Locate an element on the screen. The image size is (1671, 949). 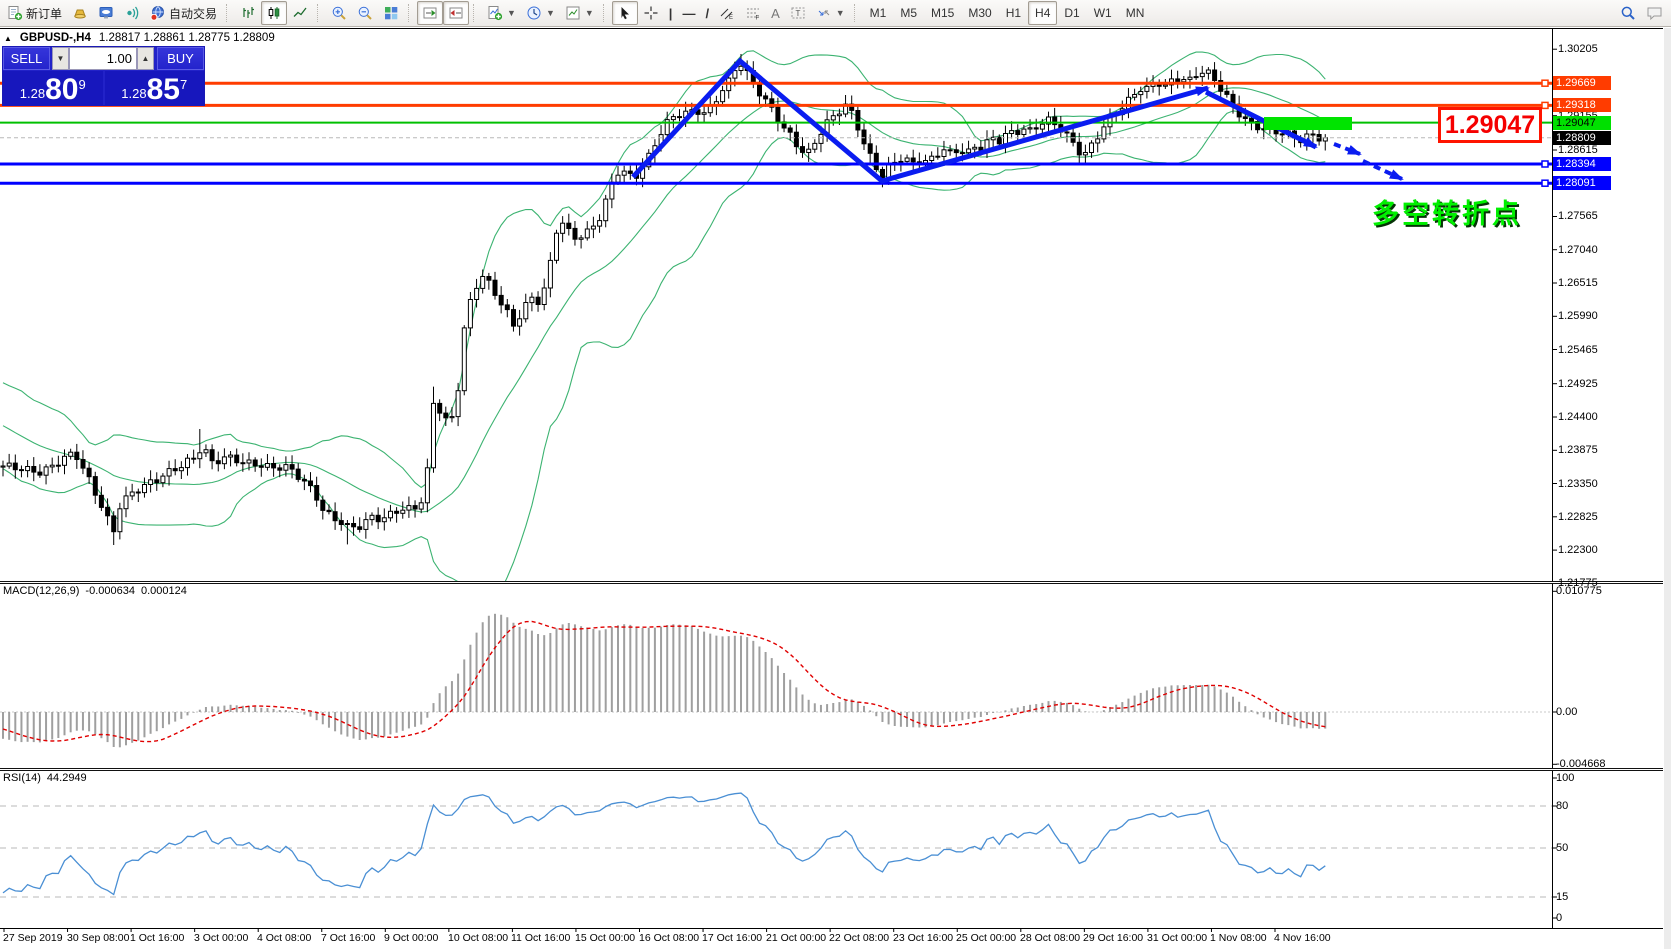
indicators-icon is located at coordinates (495, 13).